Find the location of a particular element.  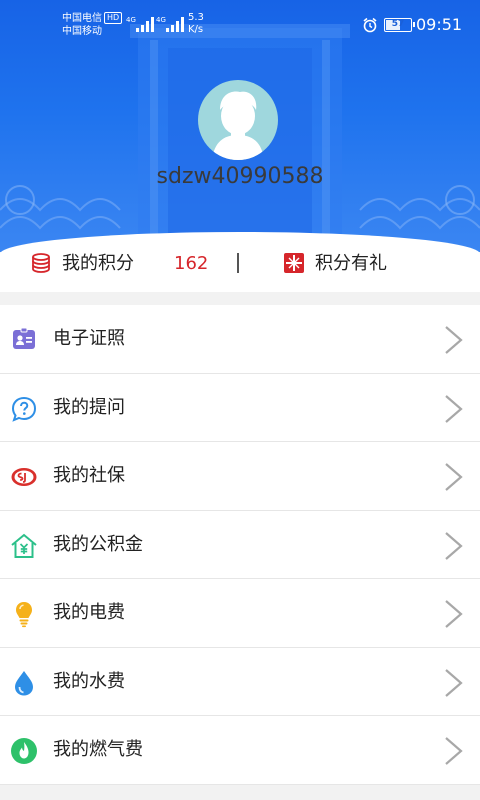

status-bar: 中国电信 HD 中国移动 4G 4G 5.3 K/s 57 09:51 is located at coordinates (240, 24).